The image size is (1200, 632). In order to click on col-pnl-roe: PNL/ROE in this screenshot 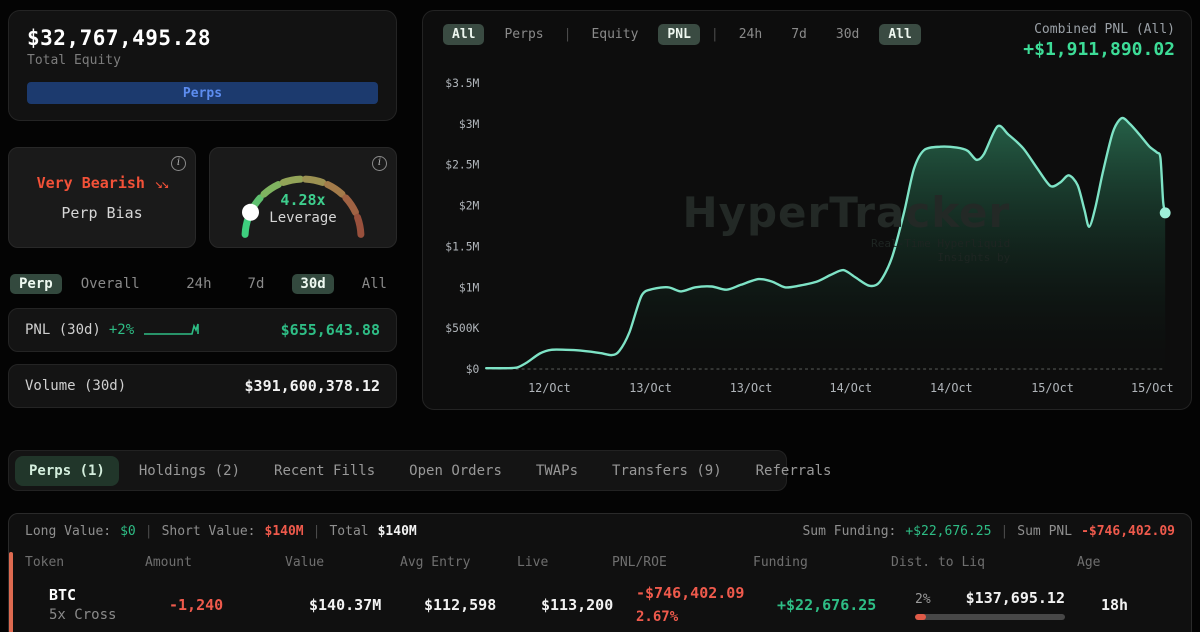, I will do `click(639, 562)`.